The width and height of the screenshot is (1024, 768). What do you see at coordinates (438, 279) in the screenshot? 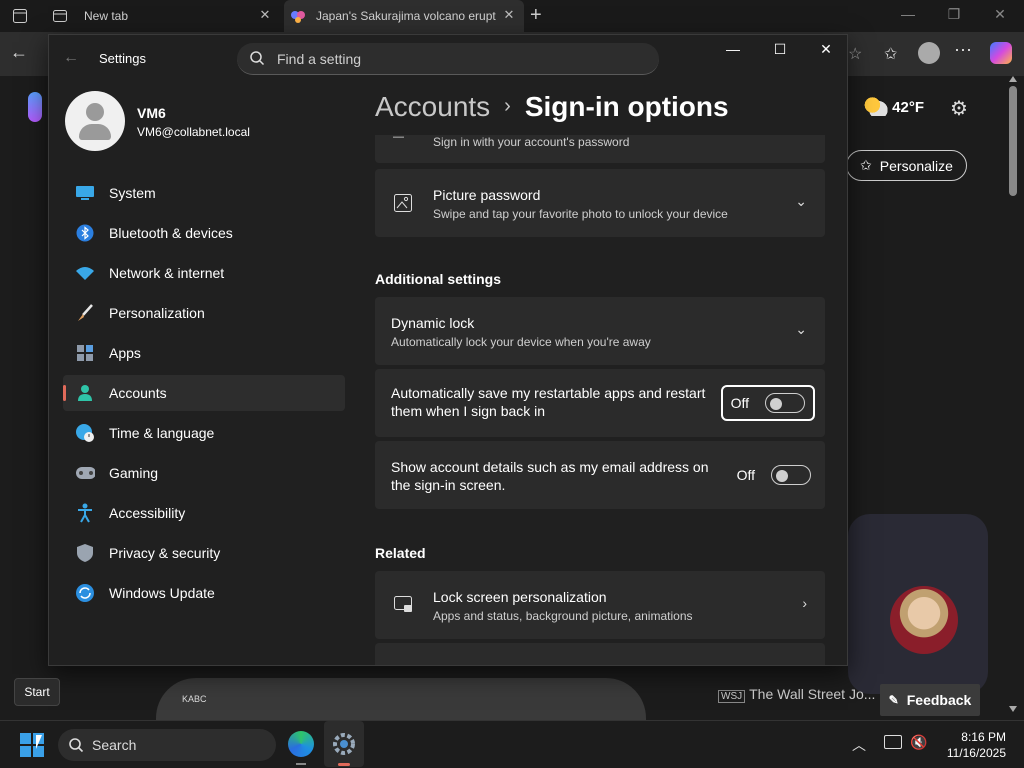
I see `section-heading-additional: Additional settings` at bounding box center [438, 279].